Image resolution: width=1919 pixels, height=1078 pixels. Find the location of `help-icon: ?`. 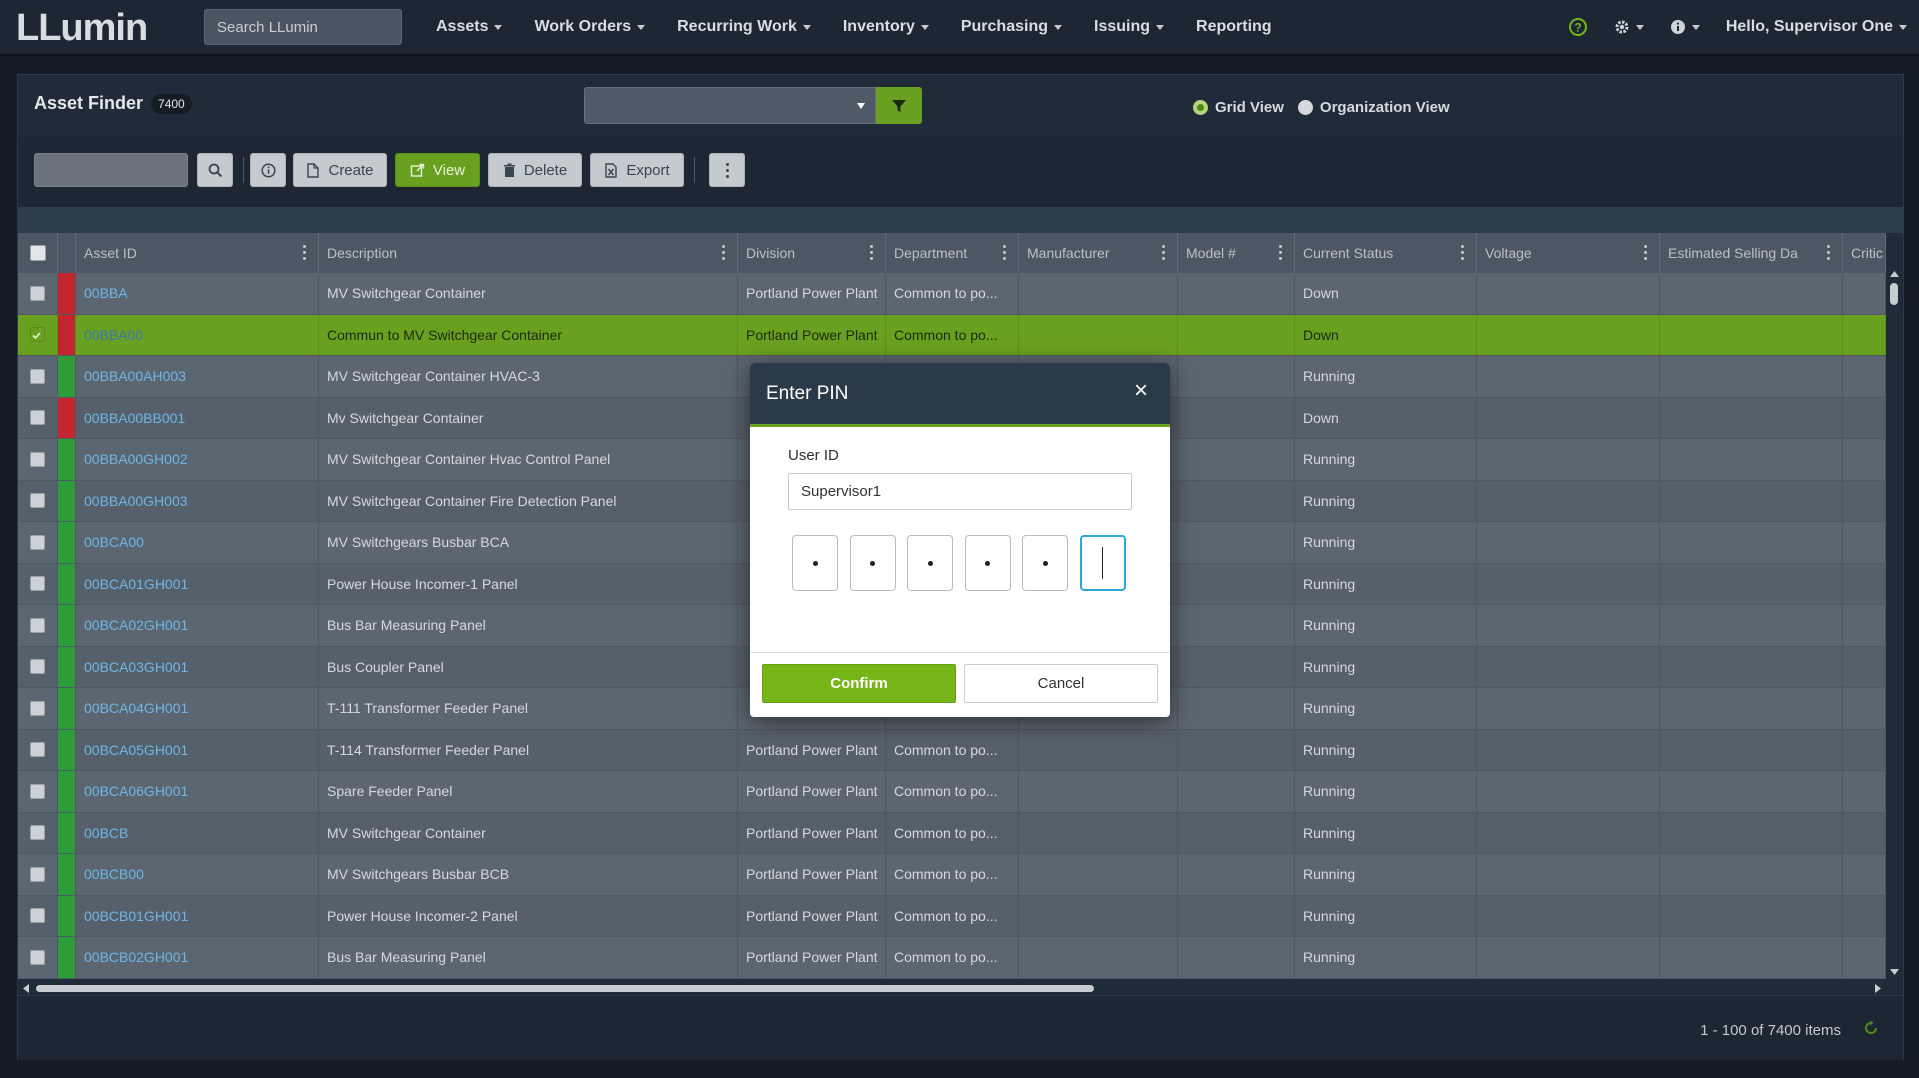

help-icon: ? is located at coordinates (1578, 27).